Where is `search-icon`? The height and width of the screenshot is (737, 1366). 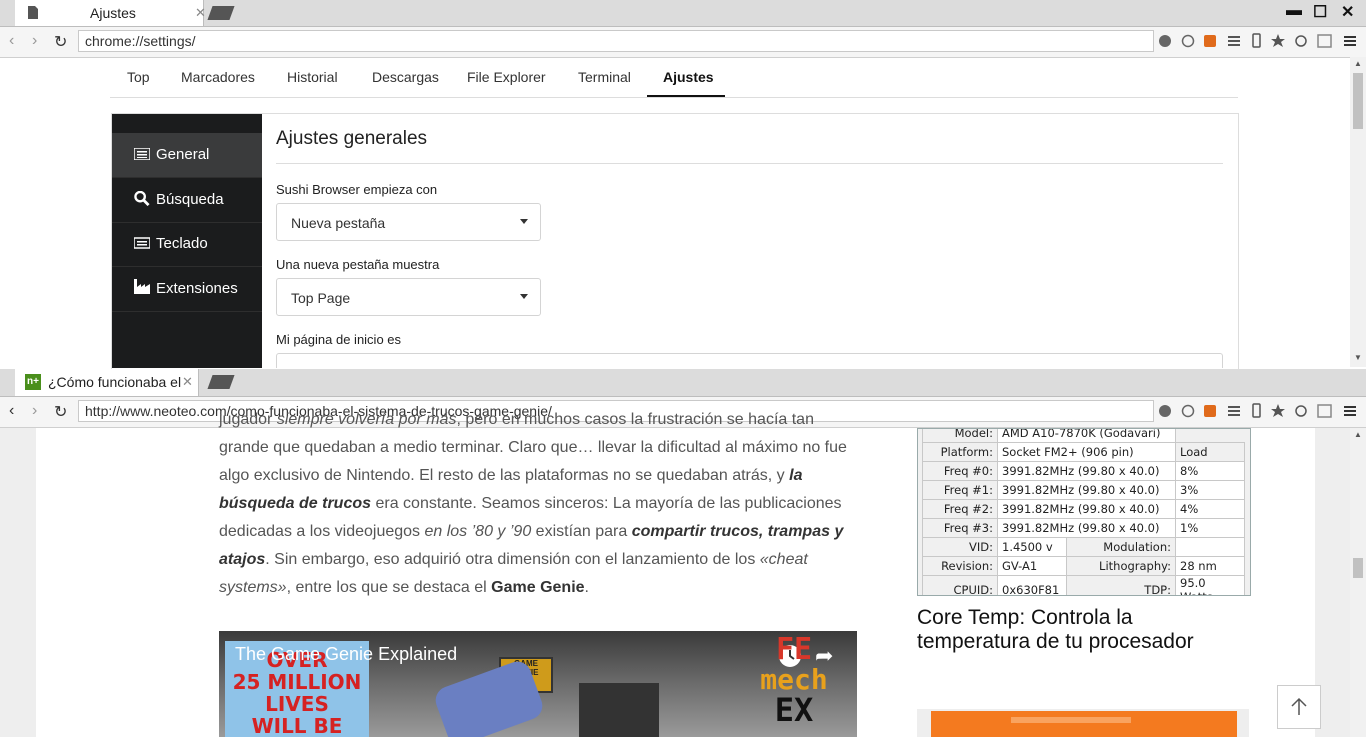
search-icon is located at coordinates (142, 198).